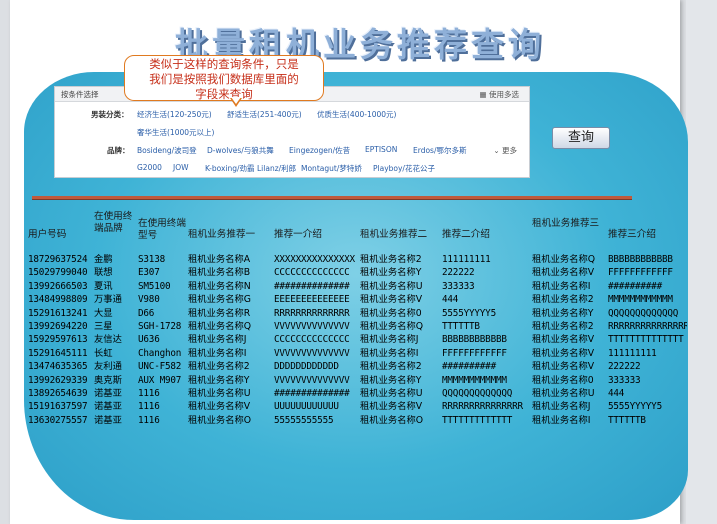 The image size is (717, 524). Describe the element at coordinates (160, 353) in the screenshot. I see `table-cell: Changhon` at that location.